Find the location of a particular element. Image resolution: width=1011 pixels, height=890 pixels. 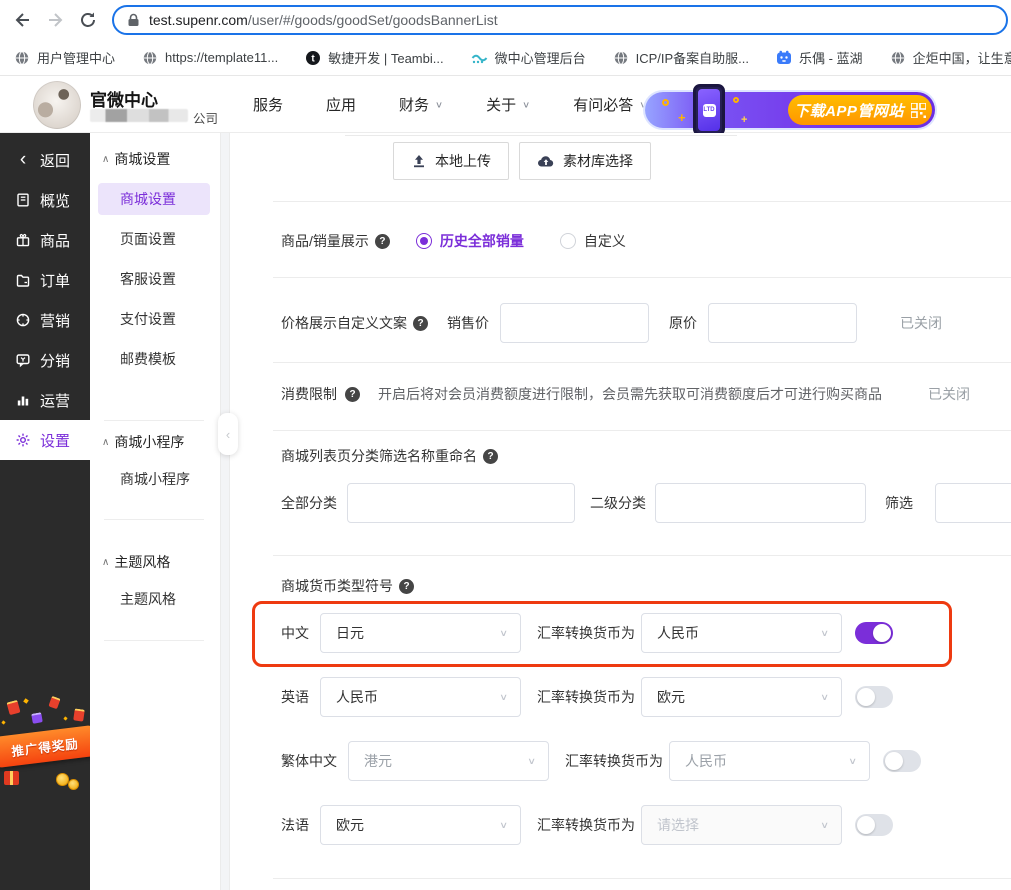

sidebar-item-operations: 运营 is located at coordinates (45, 400).